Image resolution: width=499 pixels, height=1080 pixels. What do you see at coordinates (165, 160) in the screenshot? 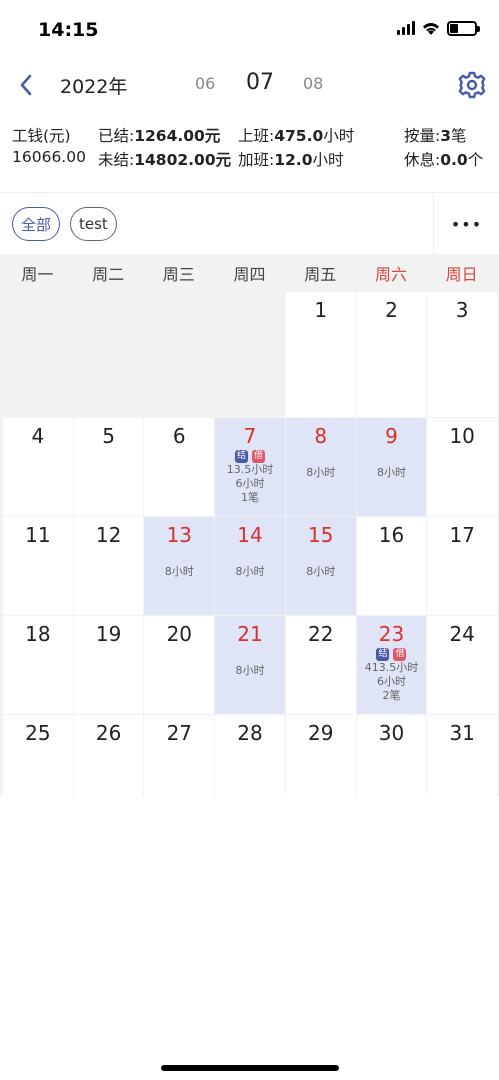
I see `unsettled-amount: 未结:14802.00元` at bounding box center [165, 160].